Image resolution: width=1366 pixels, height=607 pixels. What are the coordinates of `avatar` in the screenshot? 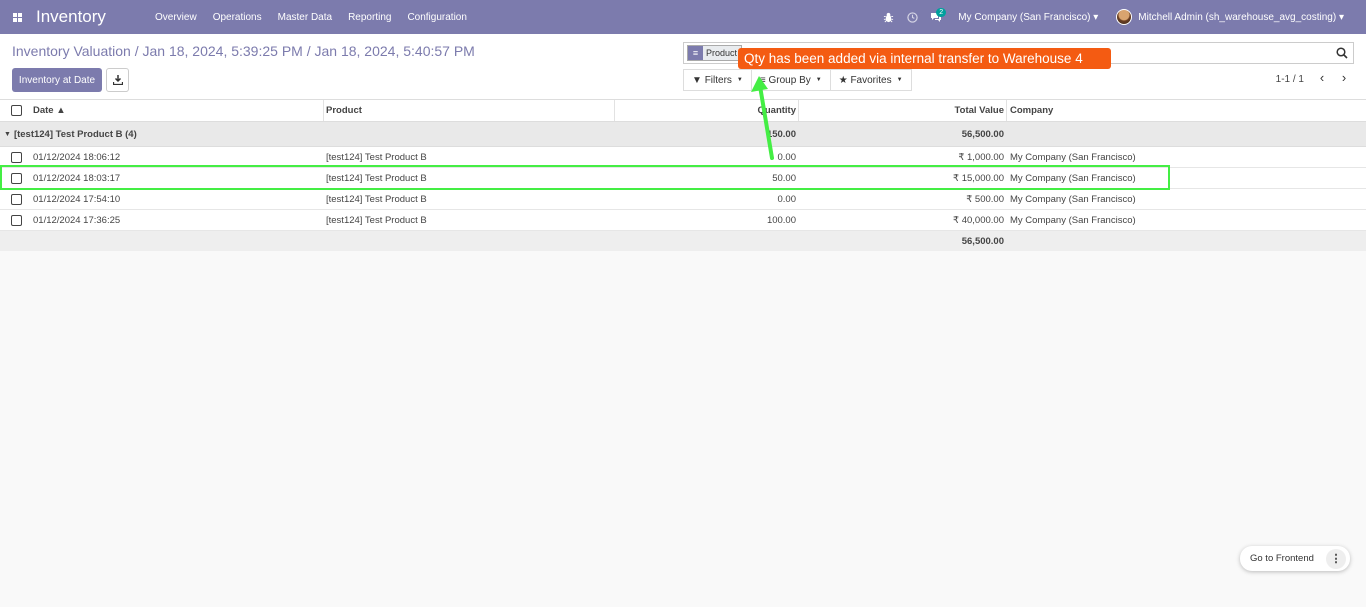 It's located at (1124, 17).